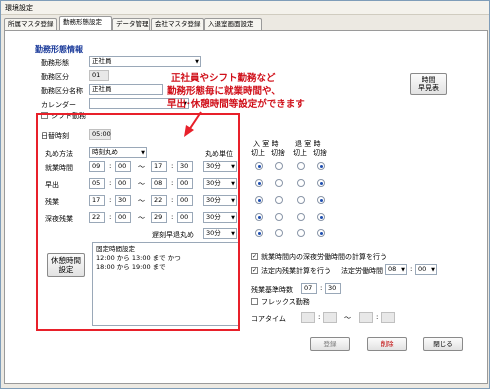 The height and width of the screenshot is (390, 490). Describe the element at coordinates (321, 200) in the screenshot. I see `zangyo-tai-kirisute-radio` at that location.